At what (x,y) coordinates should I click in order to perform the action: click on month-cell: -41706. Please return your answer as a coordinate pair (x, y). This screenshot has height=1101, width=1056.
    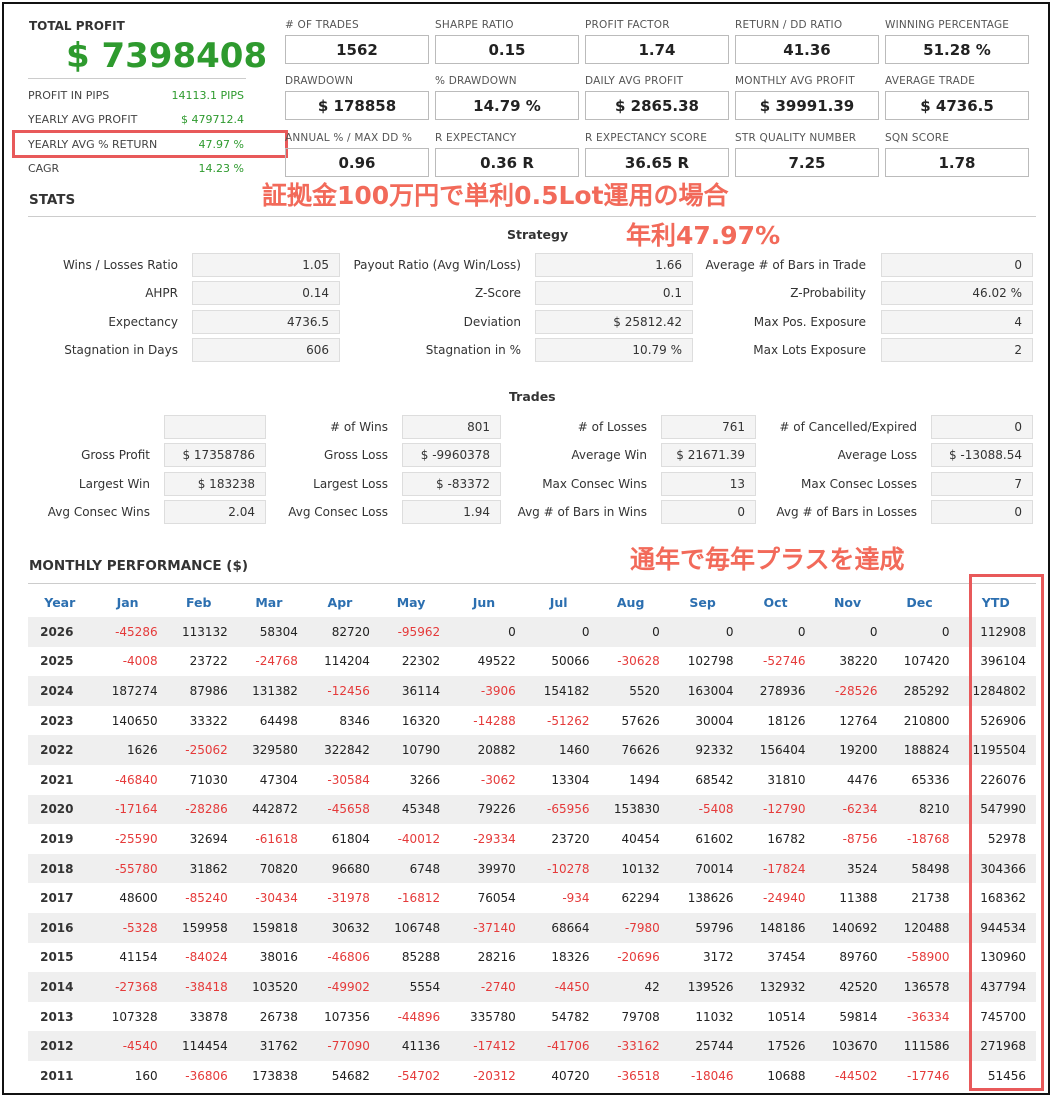
    Looking at the image, I should click on (558, 1046).